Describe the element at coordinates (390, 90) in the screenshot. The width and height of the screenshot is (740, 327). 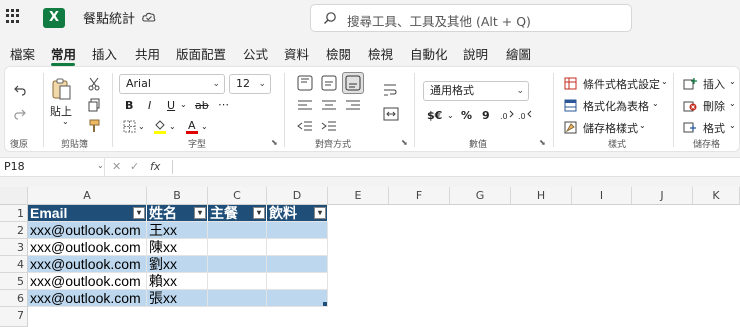
I see `wrap-text-icon` at that location.